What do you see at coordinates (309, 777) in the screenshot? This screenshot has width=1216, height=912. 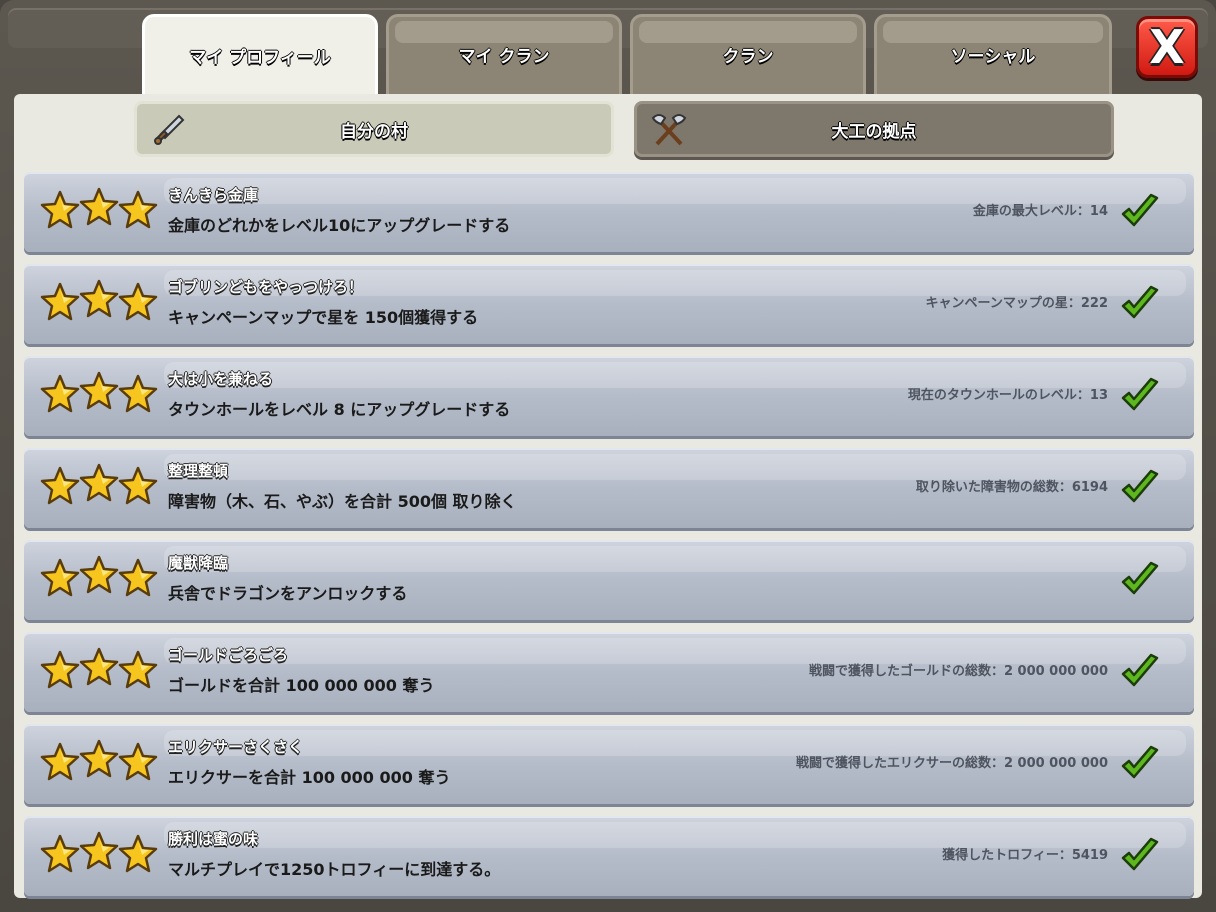 I see `achievement-description: エリクサーを合計 100 000 000 奪う` at bounding box center [309, 777].